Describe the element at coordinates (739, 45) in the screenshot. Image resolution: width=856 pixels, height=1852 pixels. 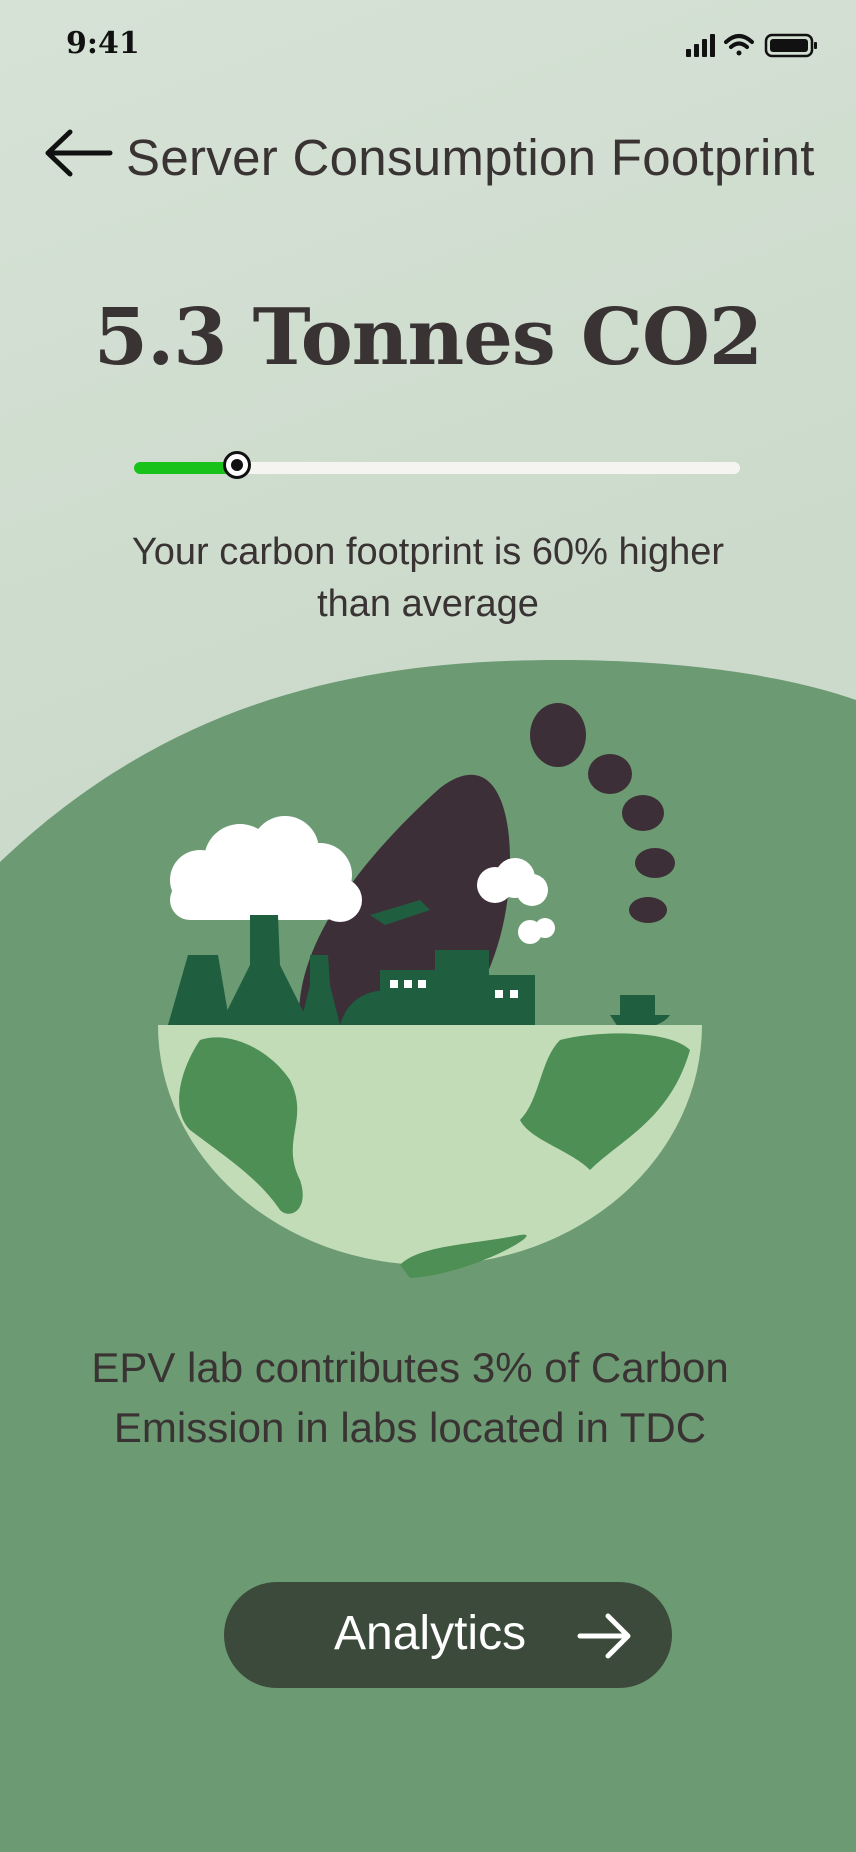
I see `wifi-icon` at that location.